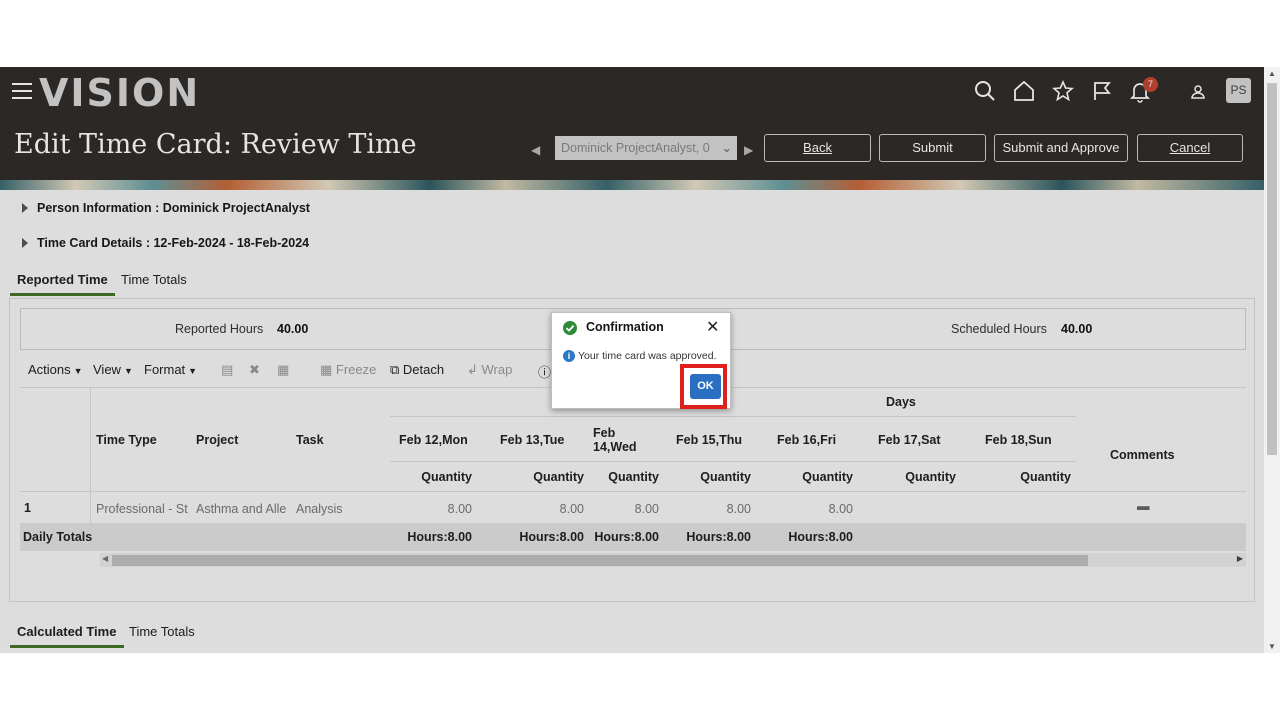 The width and height of the screenshot is (1280, 720). What do you see at coordinates (625, 327) in the screenshot?
I see `dialog-title: Confirmation` at bounding box center [625, 327].